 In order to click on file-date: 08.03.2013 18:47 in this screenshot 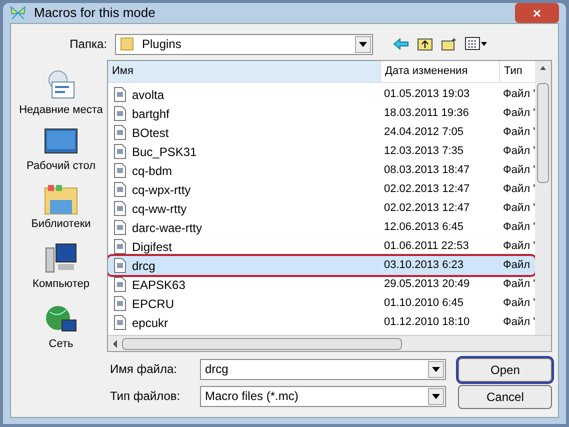, I will do `click(427, 170)`.